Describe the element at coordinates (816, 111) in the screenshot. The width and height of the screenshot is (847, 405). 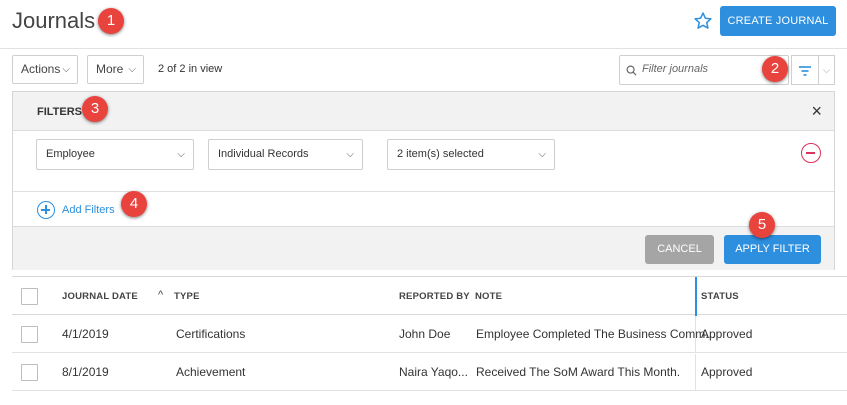
I see `close-icon: ×` at that location.